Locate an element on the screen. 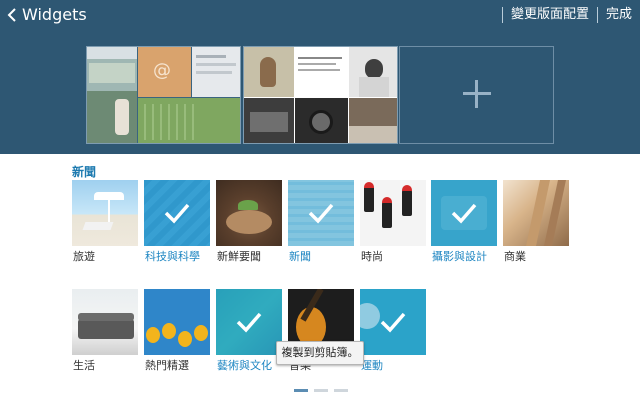 The image size is (640, 401). page-title: Widgets is located at coordinates (54, 14).